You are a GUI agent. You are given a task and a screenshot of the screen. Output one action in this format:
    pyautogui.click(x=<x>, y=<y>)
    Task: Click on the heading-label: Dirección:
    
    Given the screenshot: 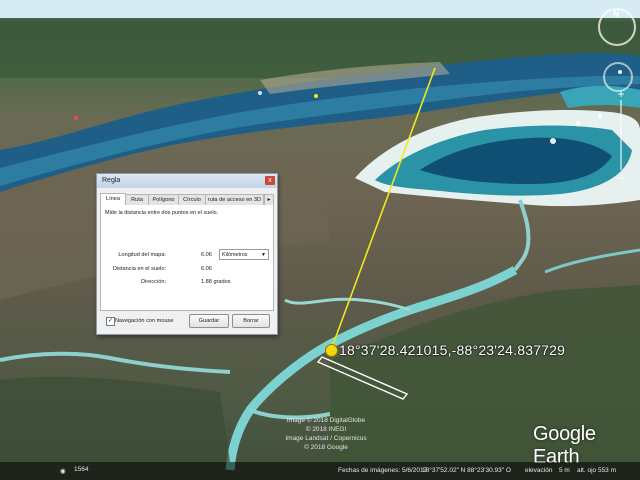 What is the action you would take?
    pyautogui.click(x=153, y=282)
    